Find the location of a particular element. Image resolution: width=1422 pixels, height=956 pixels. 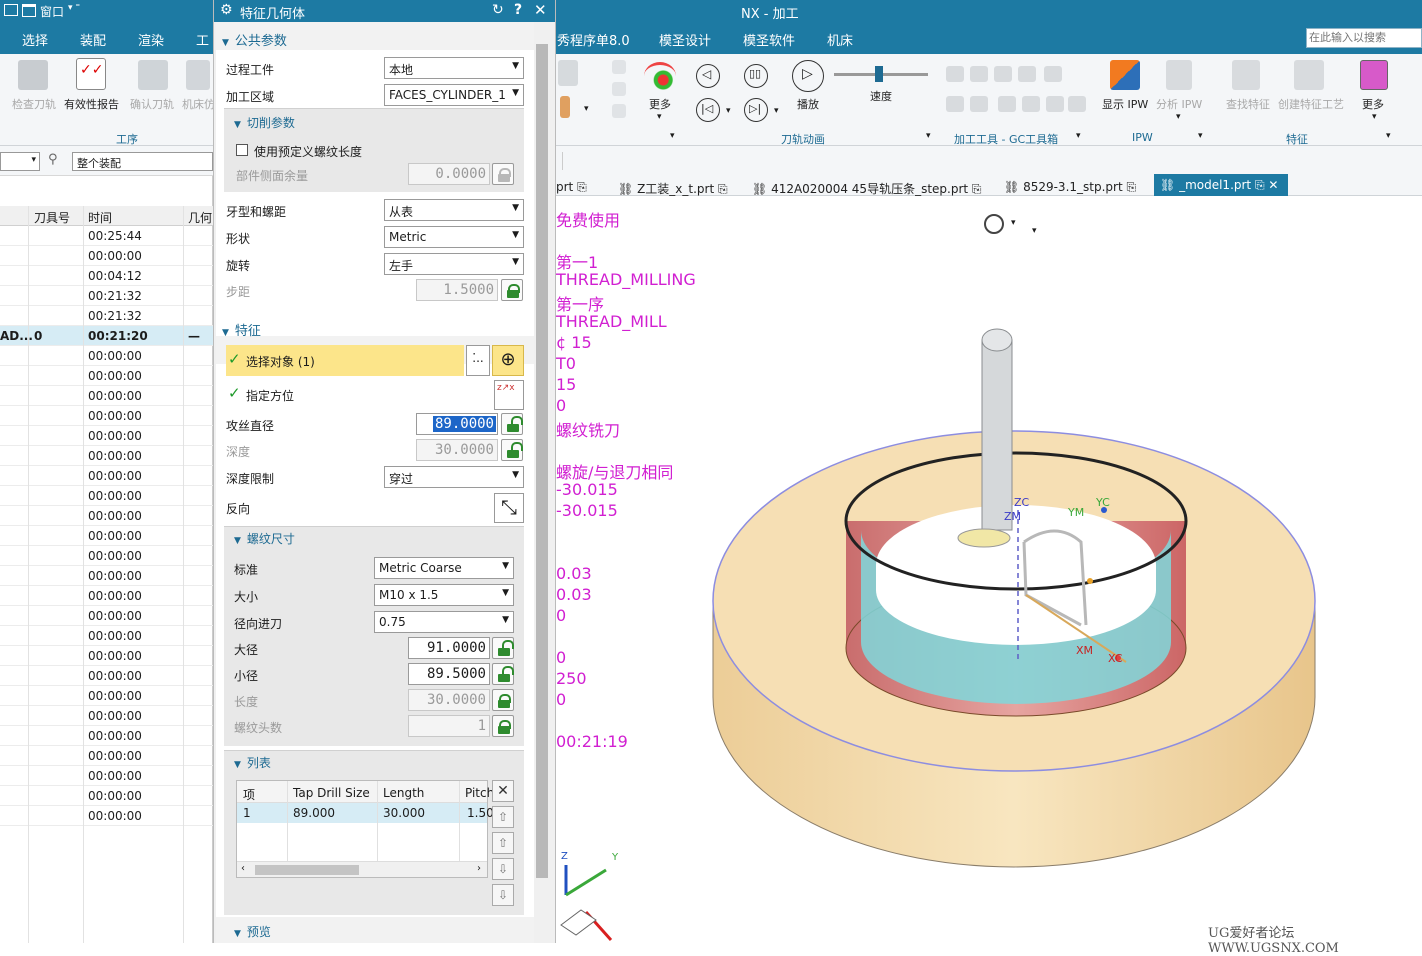

move-bottom-icon: ⇩ is located at coordinates (503, 895).